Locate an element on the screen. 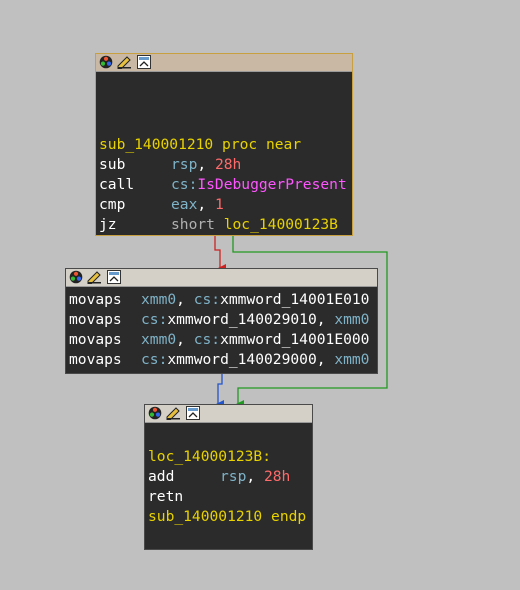 The height and width of the screenshot is (590, 520). instruction-line: movaps xmm0, cs:xmmword_14001E000 is located at coordinates (219, 339).